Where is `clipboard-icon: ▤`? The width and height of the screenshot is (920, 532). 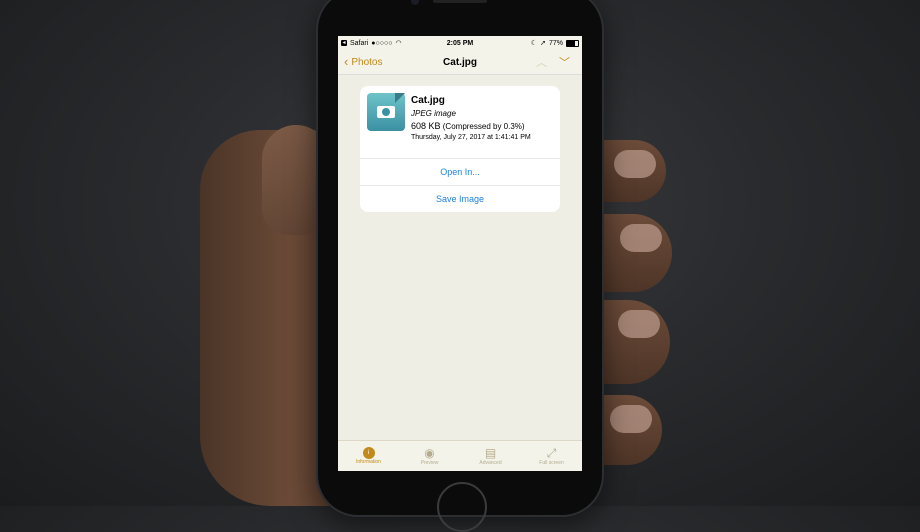
clipboard-icon: ▤ is located at coordinates (490, 453).